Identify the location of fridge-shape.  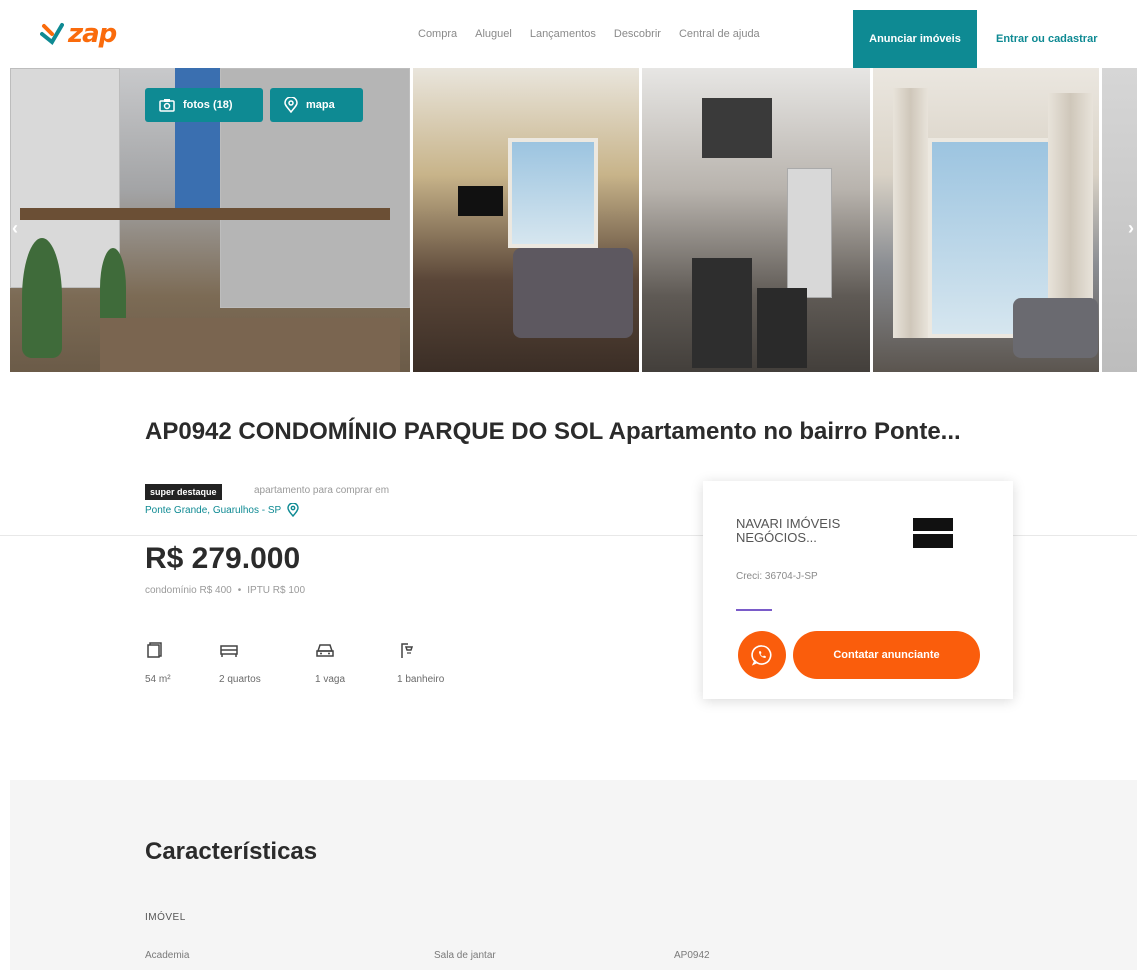
(809, 233).